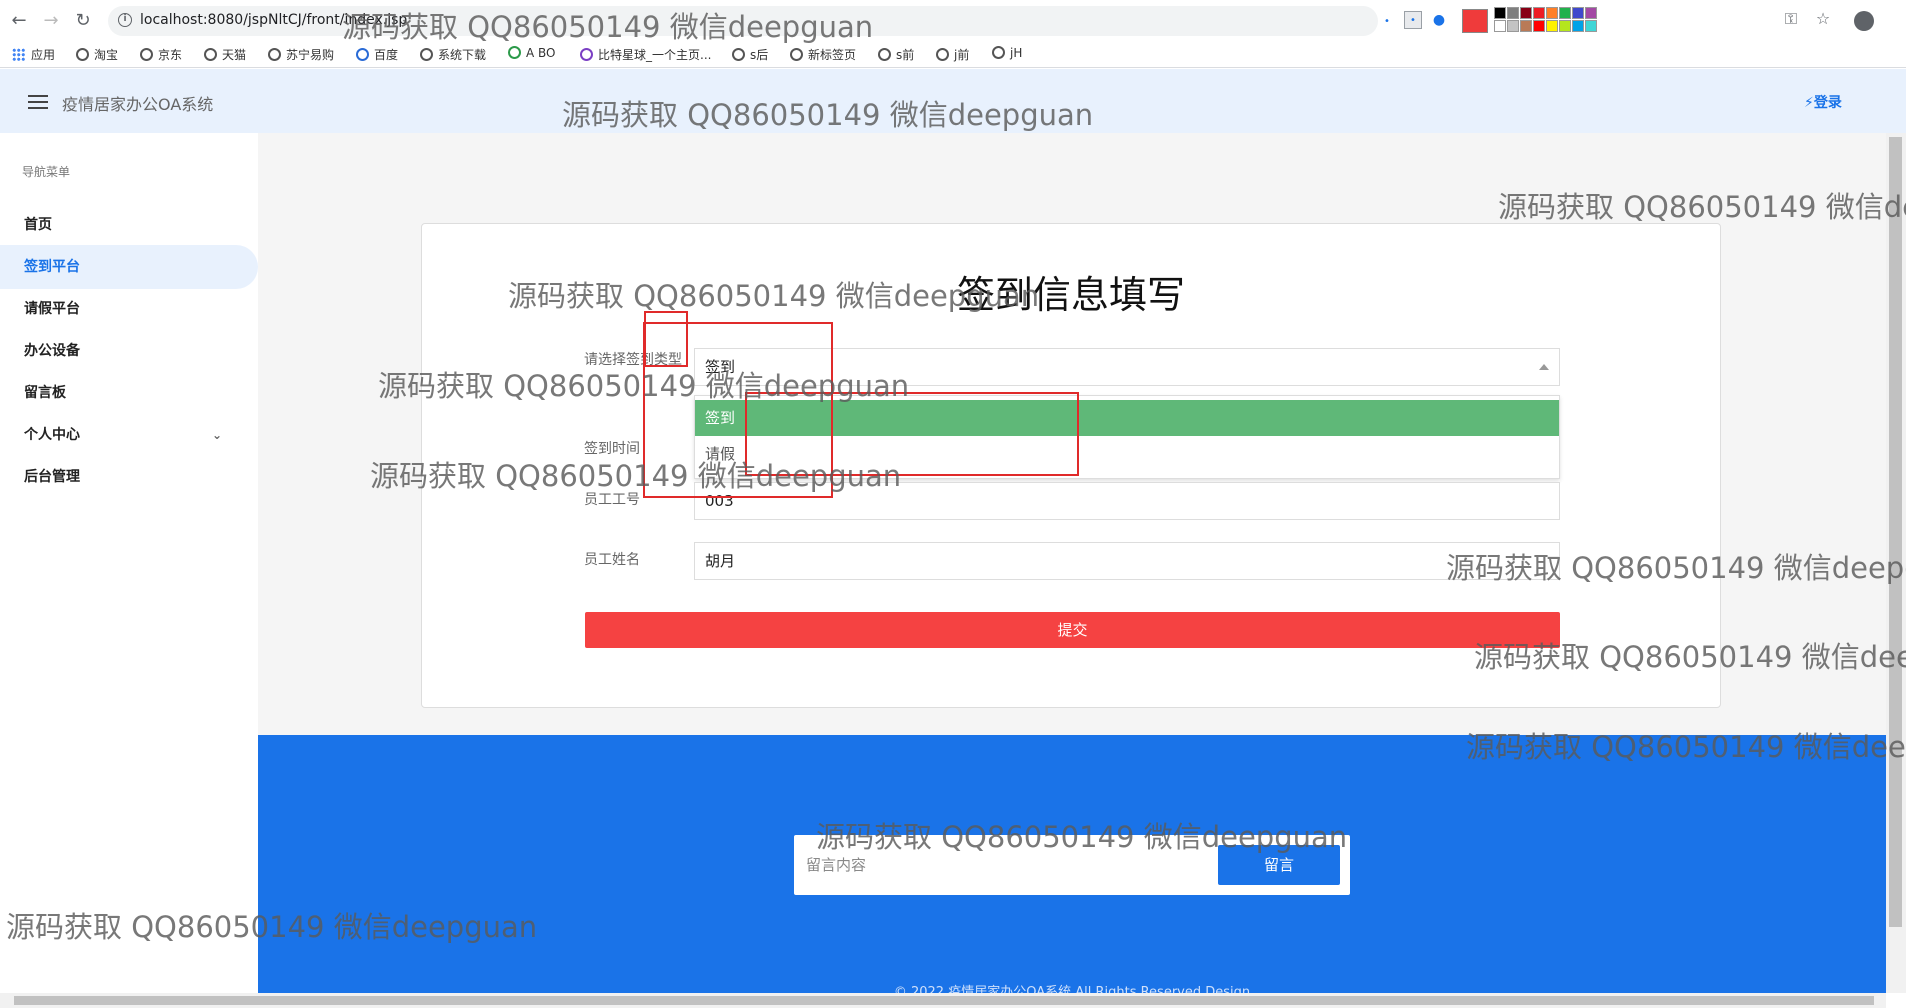 This screenshot has width=1906, height=1008. I want to click on bookmark-item: 系统下载, so click(453, 54).